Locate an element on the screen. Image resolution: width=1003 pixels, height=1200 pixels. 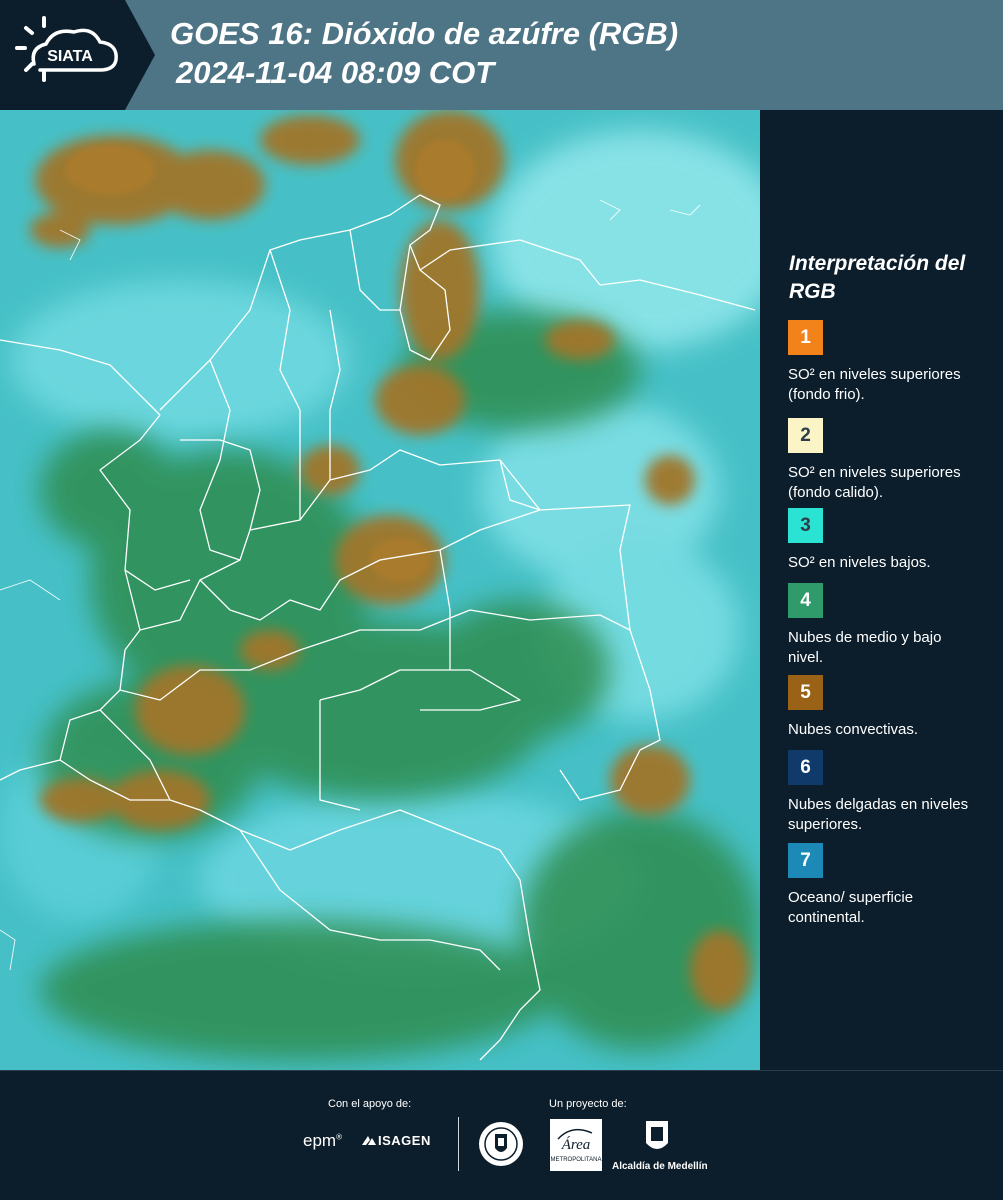
legend-swatch-2: 2 is located at coordinates (805, 435).